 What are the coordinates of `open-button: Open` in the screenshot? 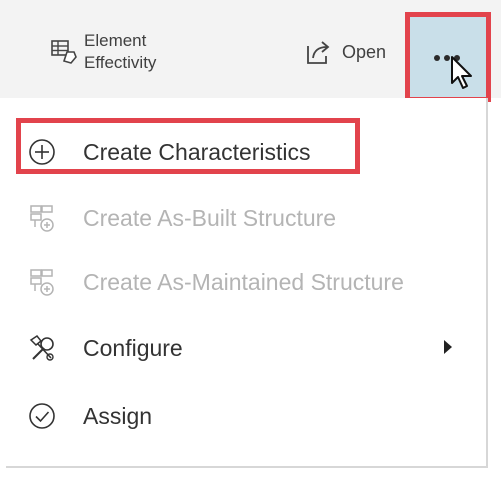 It's located at (344, 52).